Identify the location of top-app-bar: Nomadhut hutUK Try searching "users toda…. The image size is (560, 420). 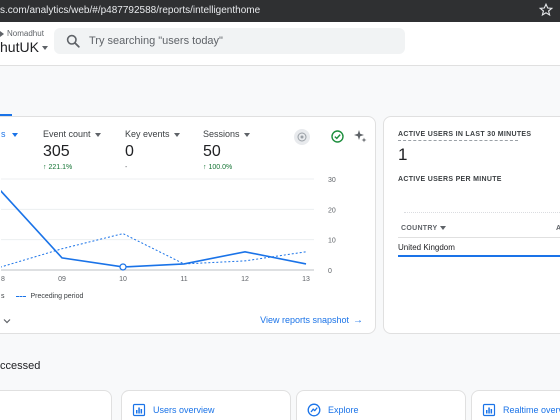
(280, 44).